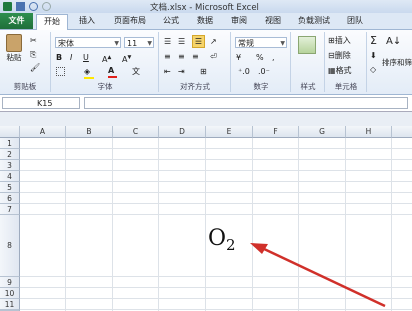  Describe the element at coordinates (106, 58) in the screenshot. I see `grow-font-button: A▲` at that location.